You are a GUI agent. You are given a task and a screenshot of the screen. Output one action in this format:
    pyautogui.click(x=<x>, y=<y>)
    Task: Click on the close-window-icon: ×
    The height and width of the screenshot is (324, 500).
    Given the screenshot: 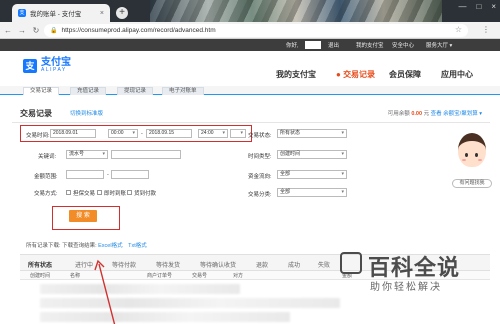 What is the action you would take?
    pyautogui.click(x=493, y=6)
    